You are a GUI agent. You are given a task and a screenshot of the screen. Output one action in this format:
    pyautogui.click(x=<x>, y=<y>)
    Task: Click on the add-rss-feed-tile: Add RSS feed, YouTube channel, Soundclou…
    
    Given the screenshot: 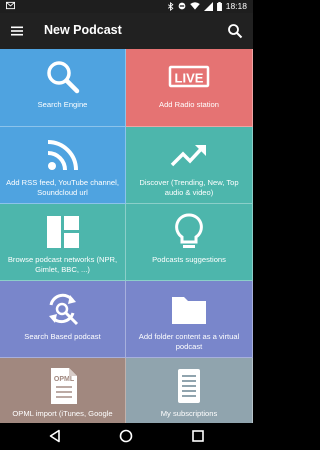 What is the action you would take?
    pyautogui.click(x=63, y=165)
    